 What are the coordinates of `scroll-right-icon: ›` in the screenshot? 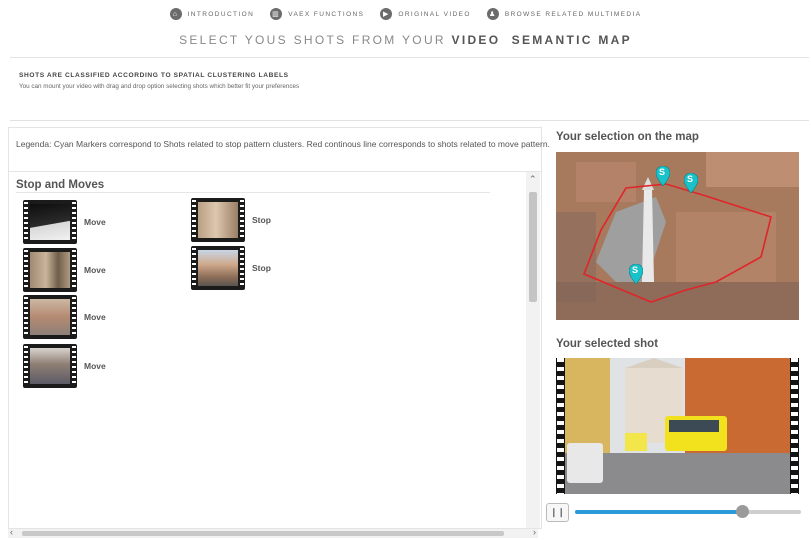 It's located at (534, 532).